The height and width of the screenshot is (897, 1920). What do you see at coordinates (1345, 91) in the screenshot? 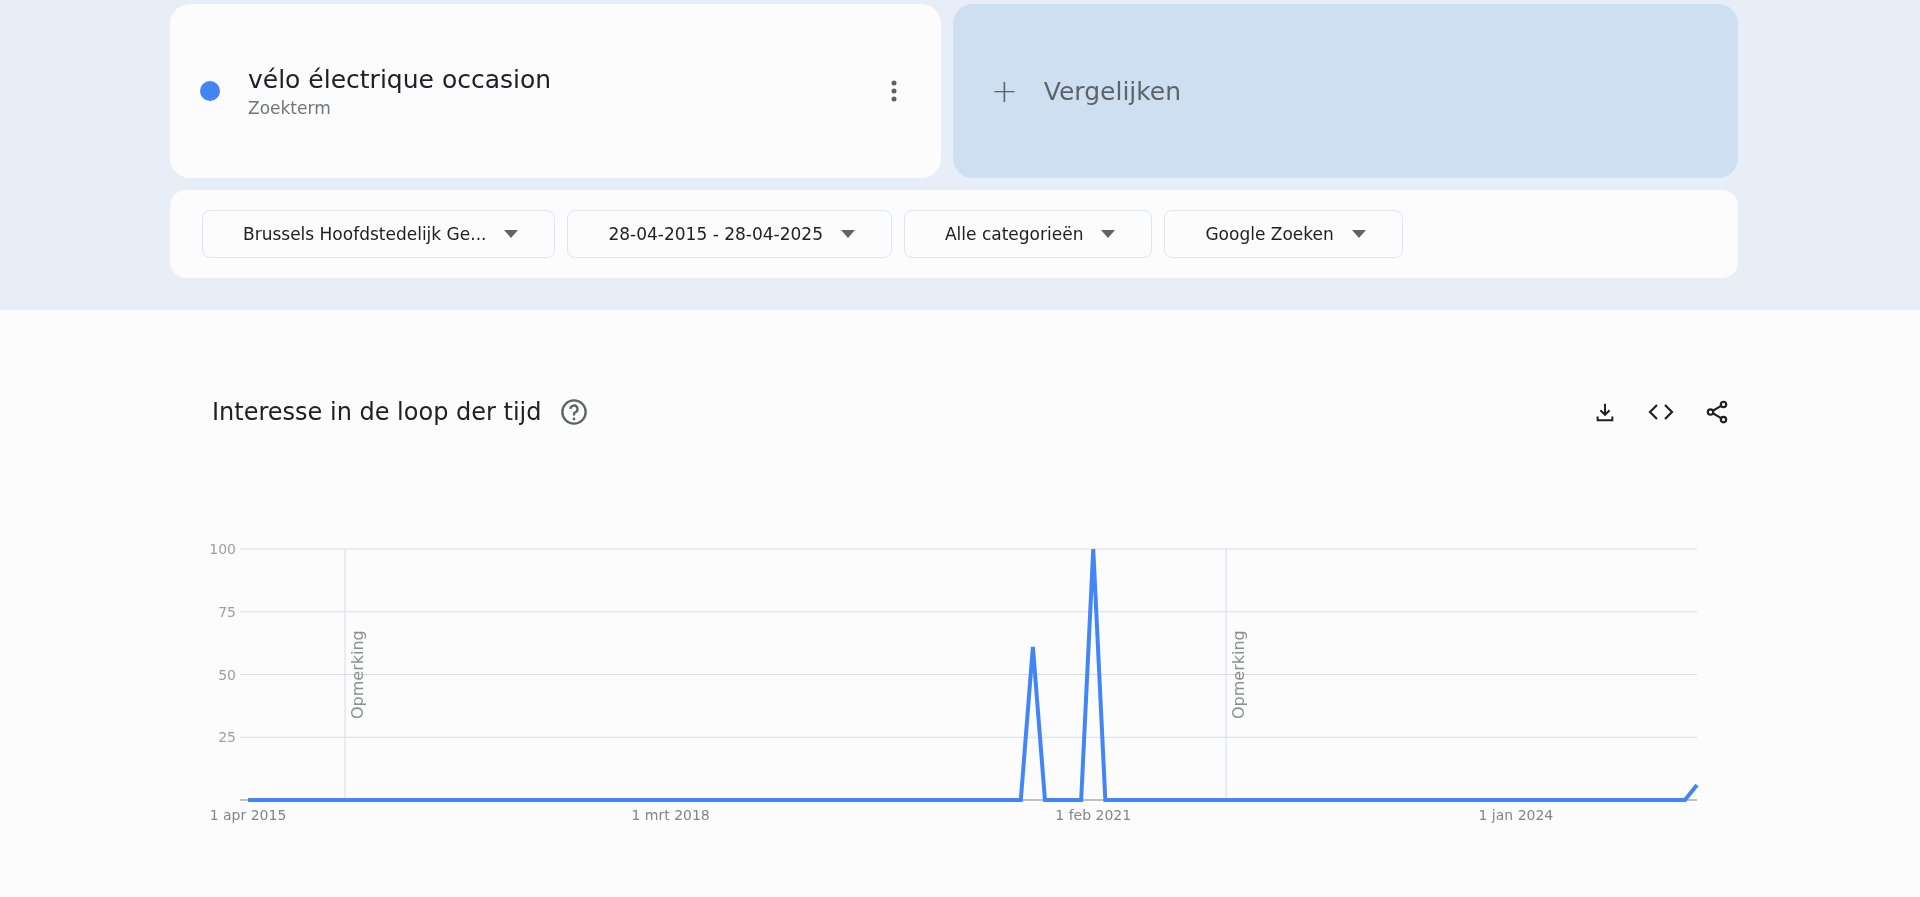
I see `compare-button: + Vergelijken` at bounding box center [1345, 91].